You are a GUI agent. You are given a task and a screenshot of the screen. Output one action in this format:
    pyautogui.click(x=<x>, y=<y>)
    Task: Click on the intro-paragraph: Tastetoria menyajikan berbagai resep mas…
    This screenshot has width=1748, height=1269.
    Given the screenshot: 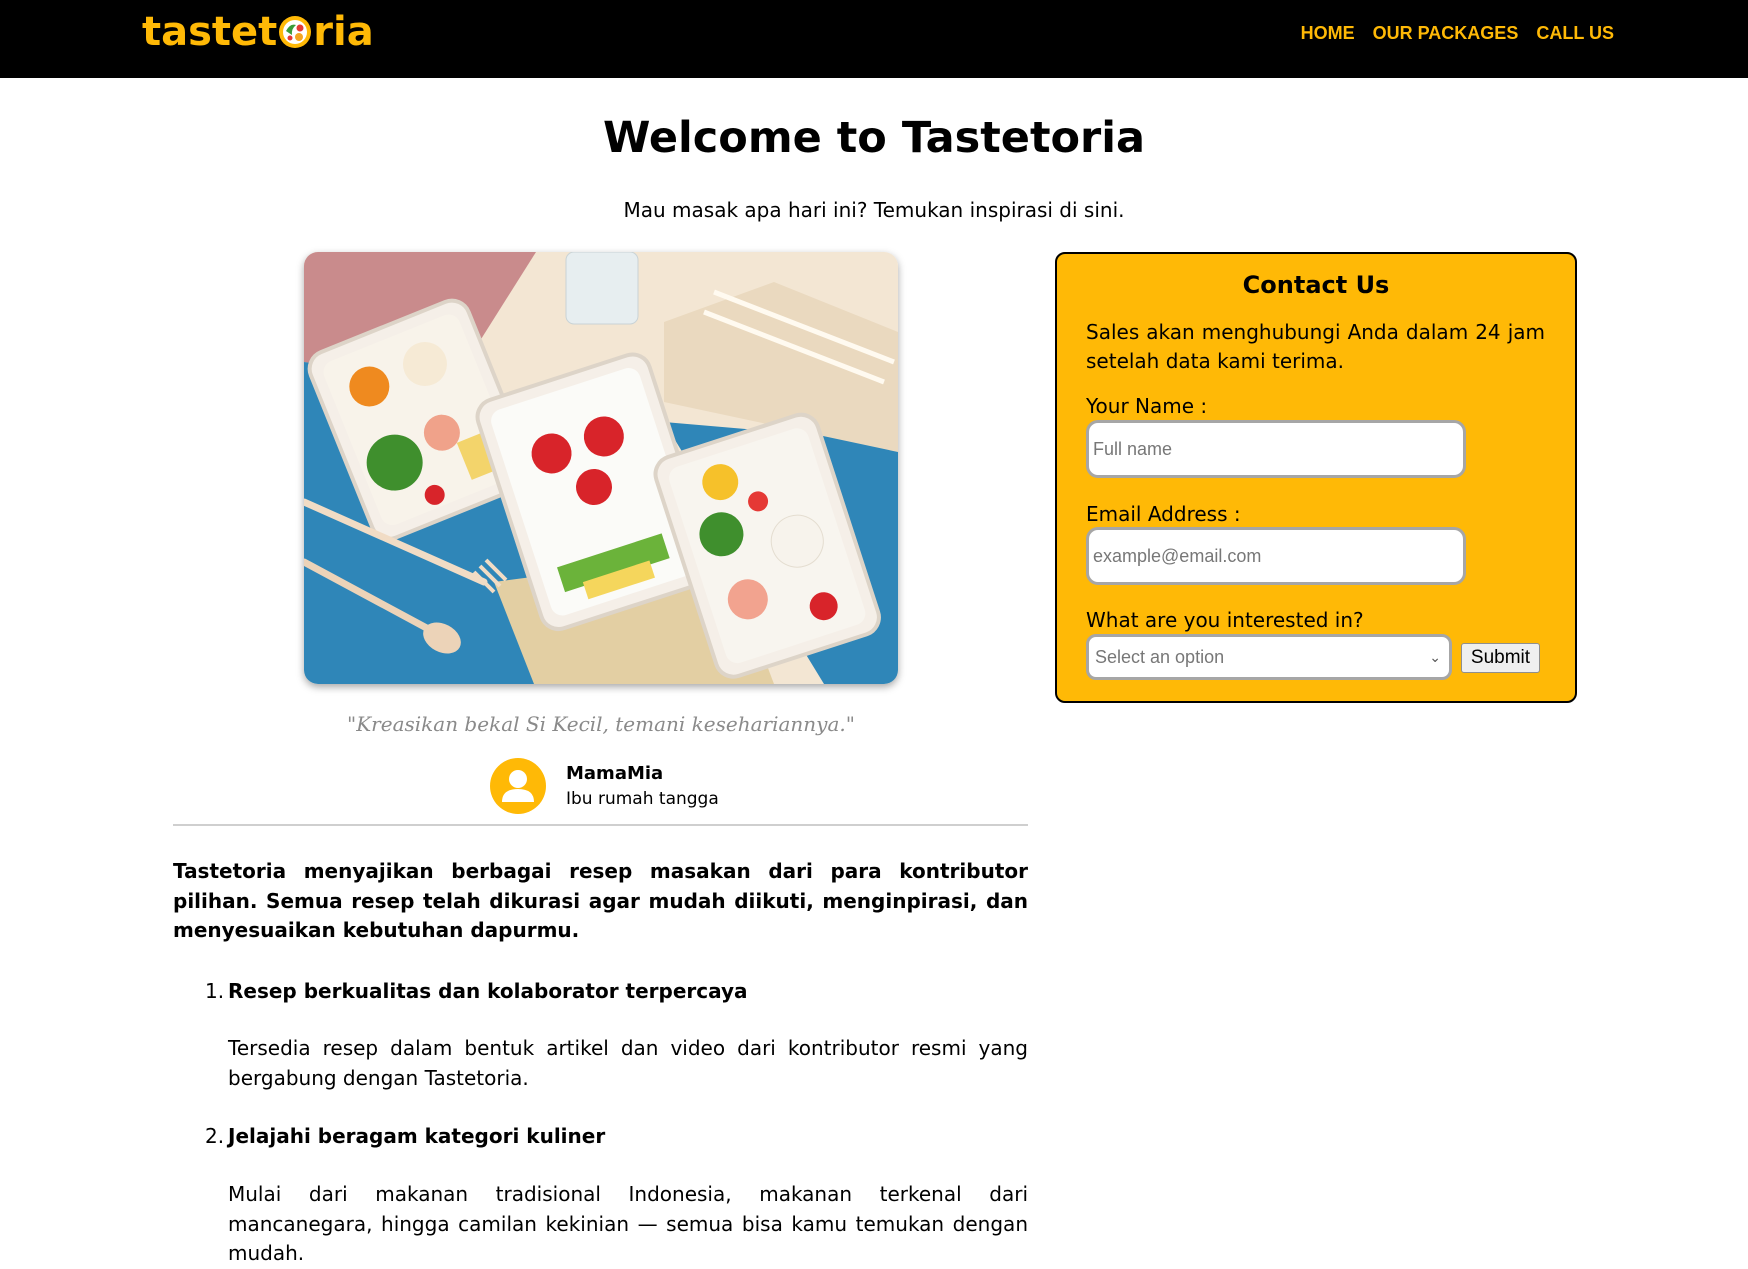 What is the action you would take?
    pyautogui.click(x=600, y=900)
    